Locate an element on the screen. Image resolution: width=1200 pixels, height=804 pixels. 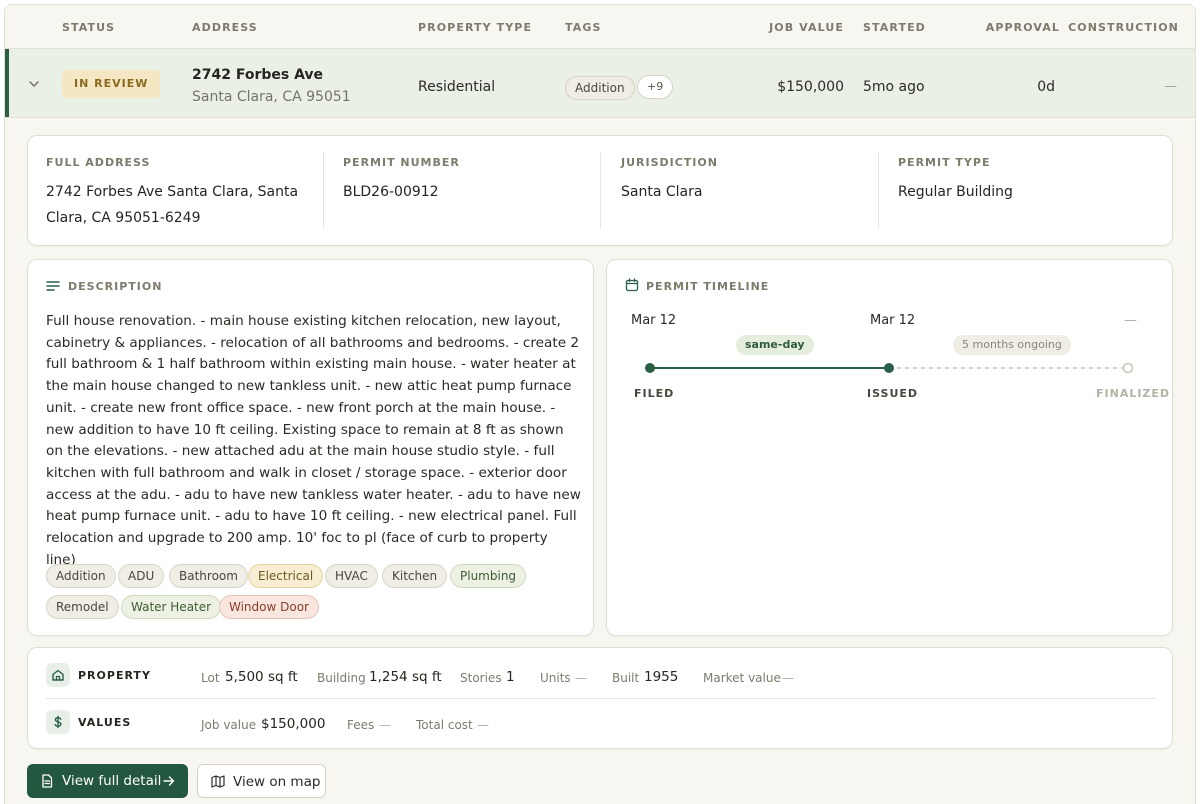
property-label: PROPERTY is located at coordinates (114, 675).